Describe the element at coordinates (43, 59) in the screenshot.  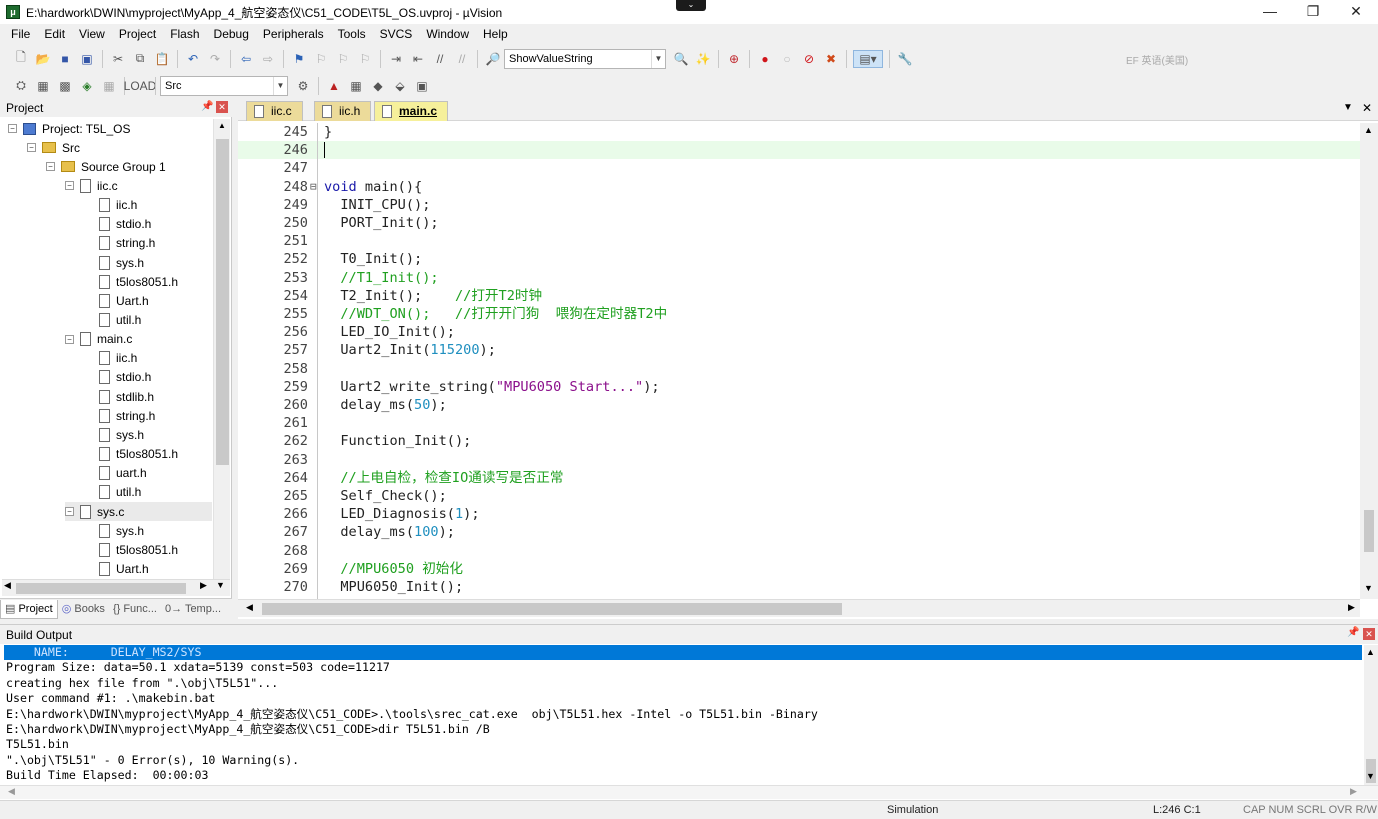
I see `open-folder-icon: 📂` at that location.